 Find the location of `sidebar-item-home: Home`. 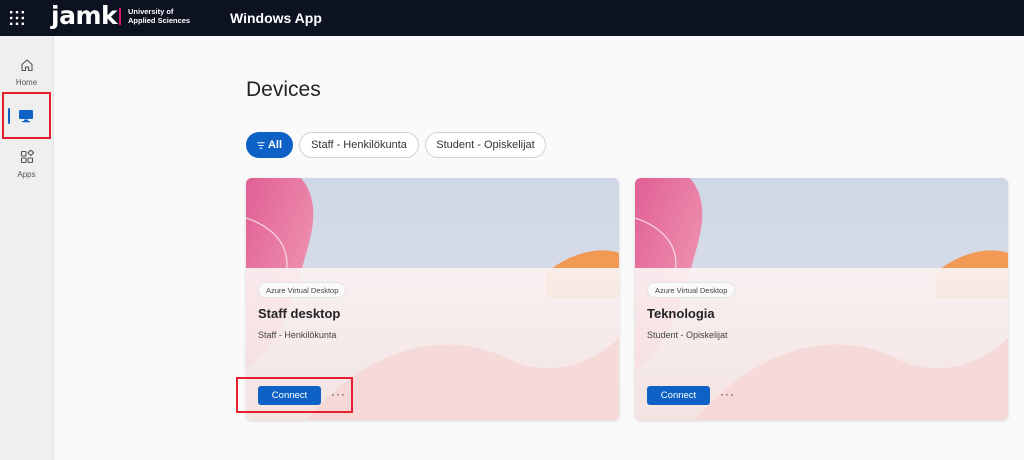

sidebar-item-home: Home is located at coordinates (26, 72).